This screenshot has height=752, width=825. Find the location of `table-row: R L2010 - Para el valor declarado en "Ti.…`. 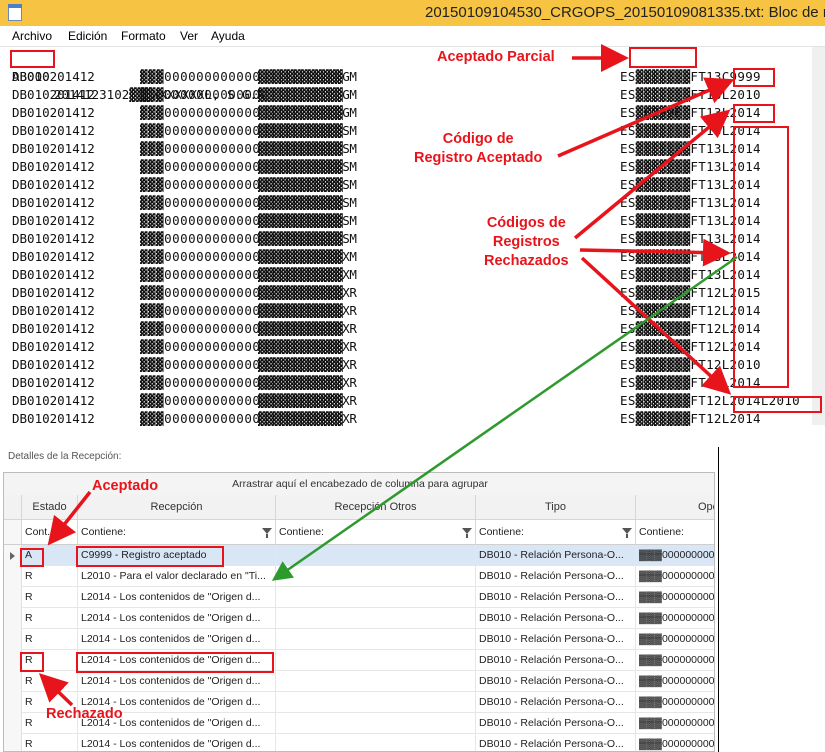

table-row: R L2010 - Para el valor declarado en "Ti.… is located at coordinates (359, 576).